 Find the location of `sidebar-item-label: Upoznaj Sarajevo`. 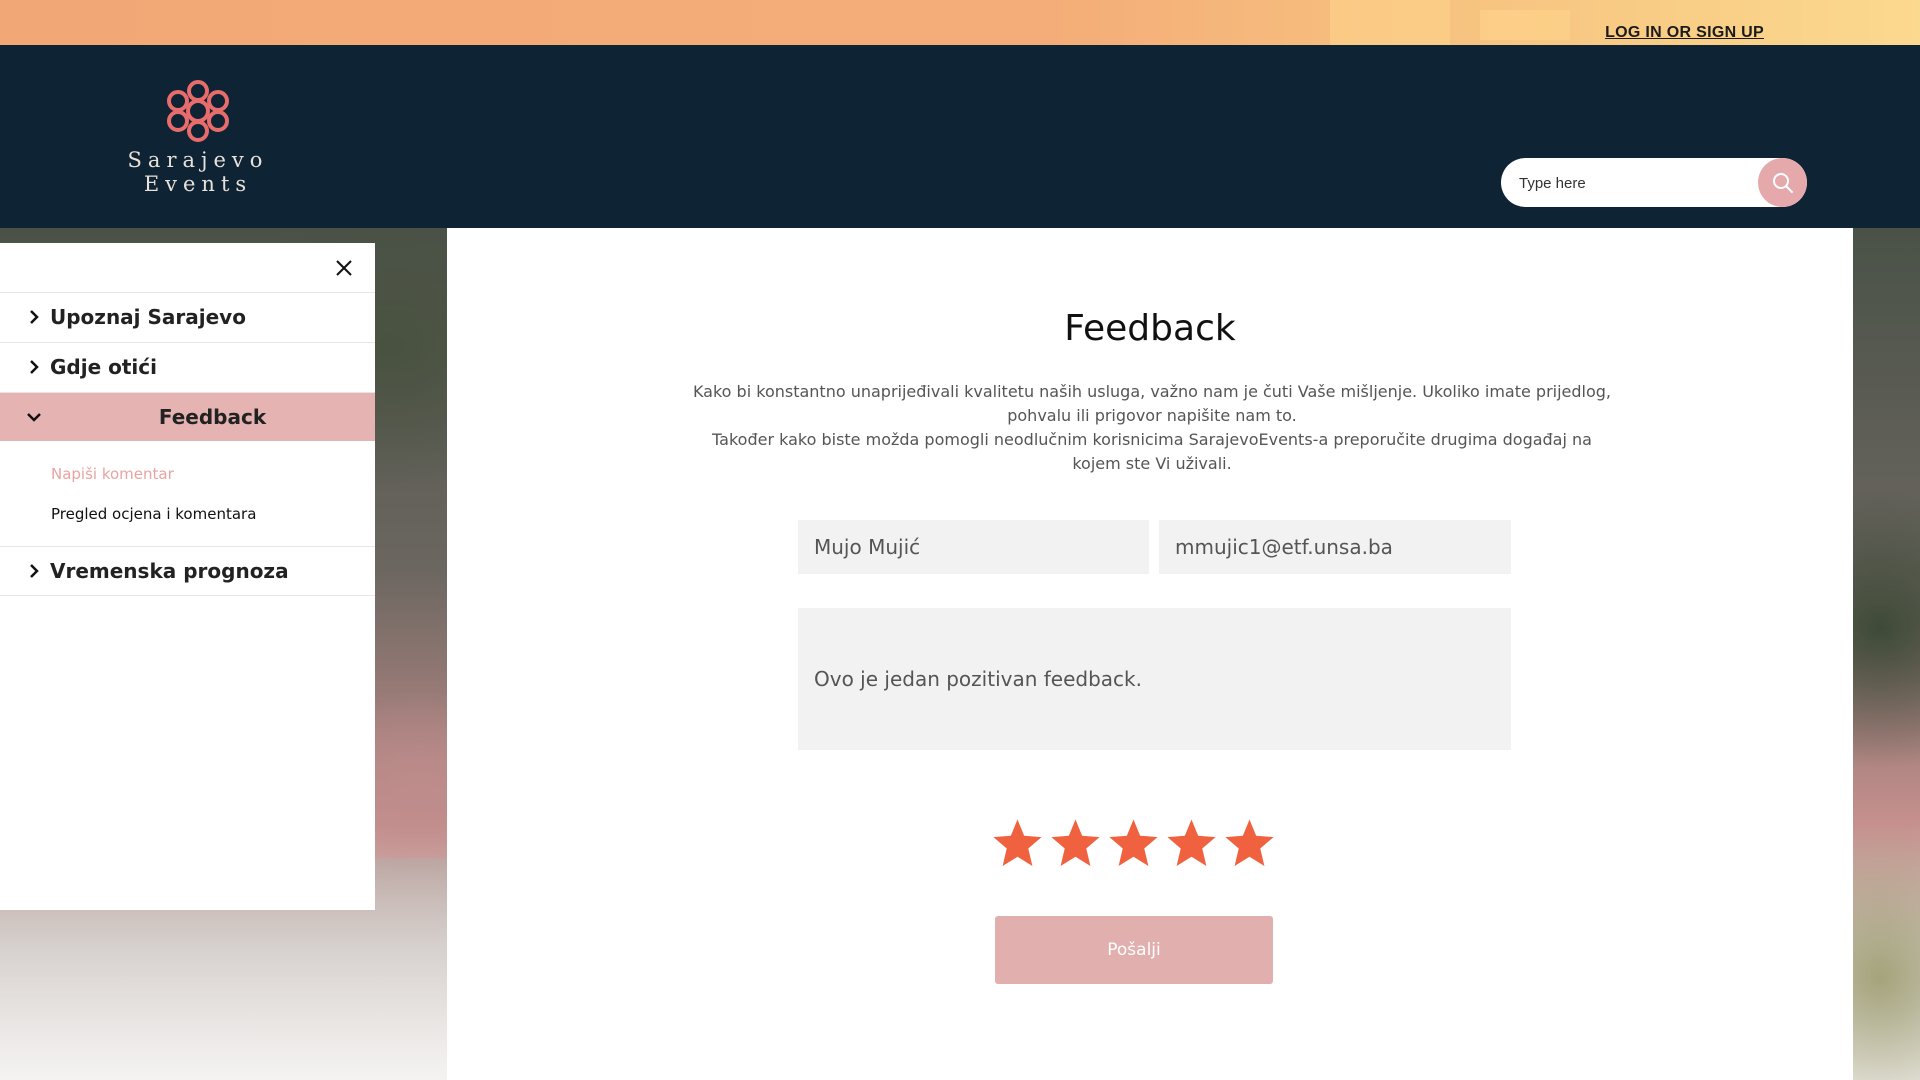

sidebar-item-label: Upoznaj Sarajevo is located at coordinates (148, 317).